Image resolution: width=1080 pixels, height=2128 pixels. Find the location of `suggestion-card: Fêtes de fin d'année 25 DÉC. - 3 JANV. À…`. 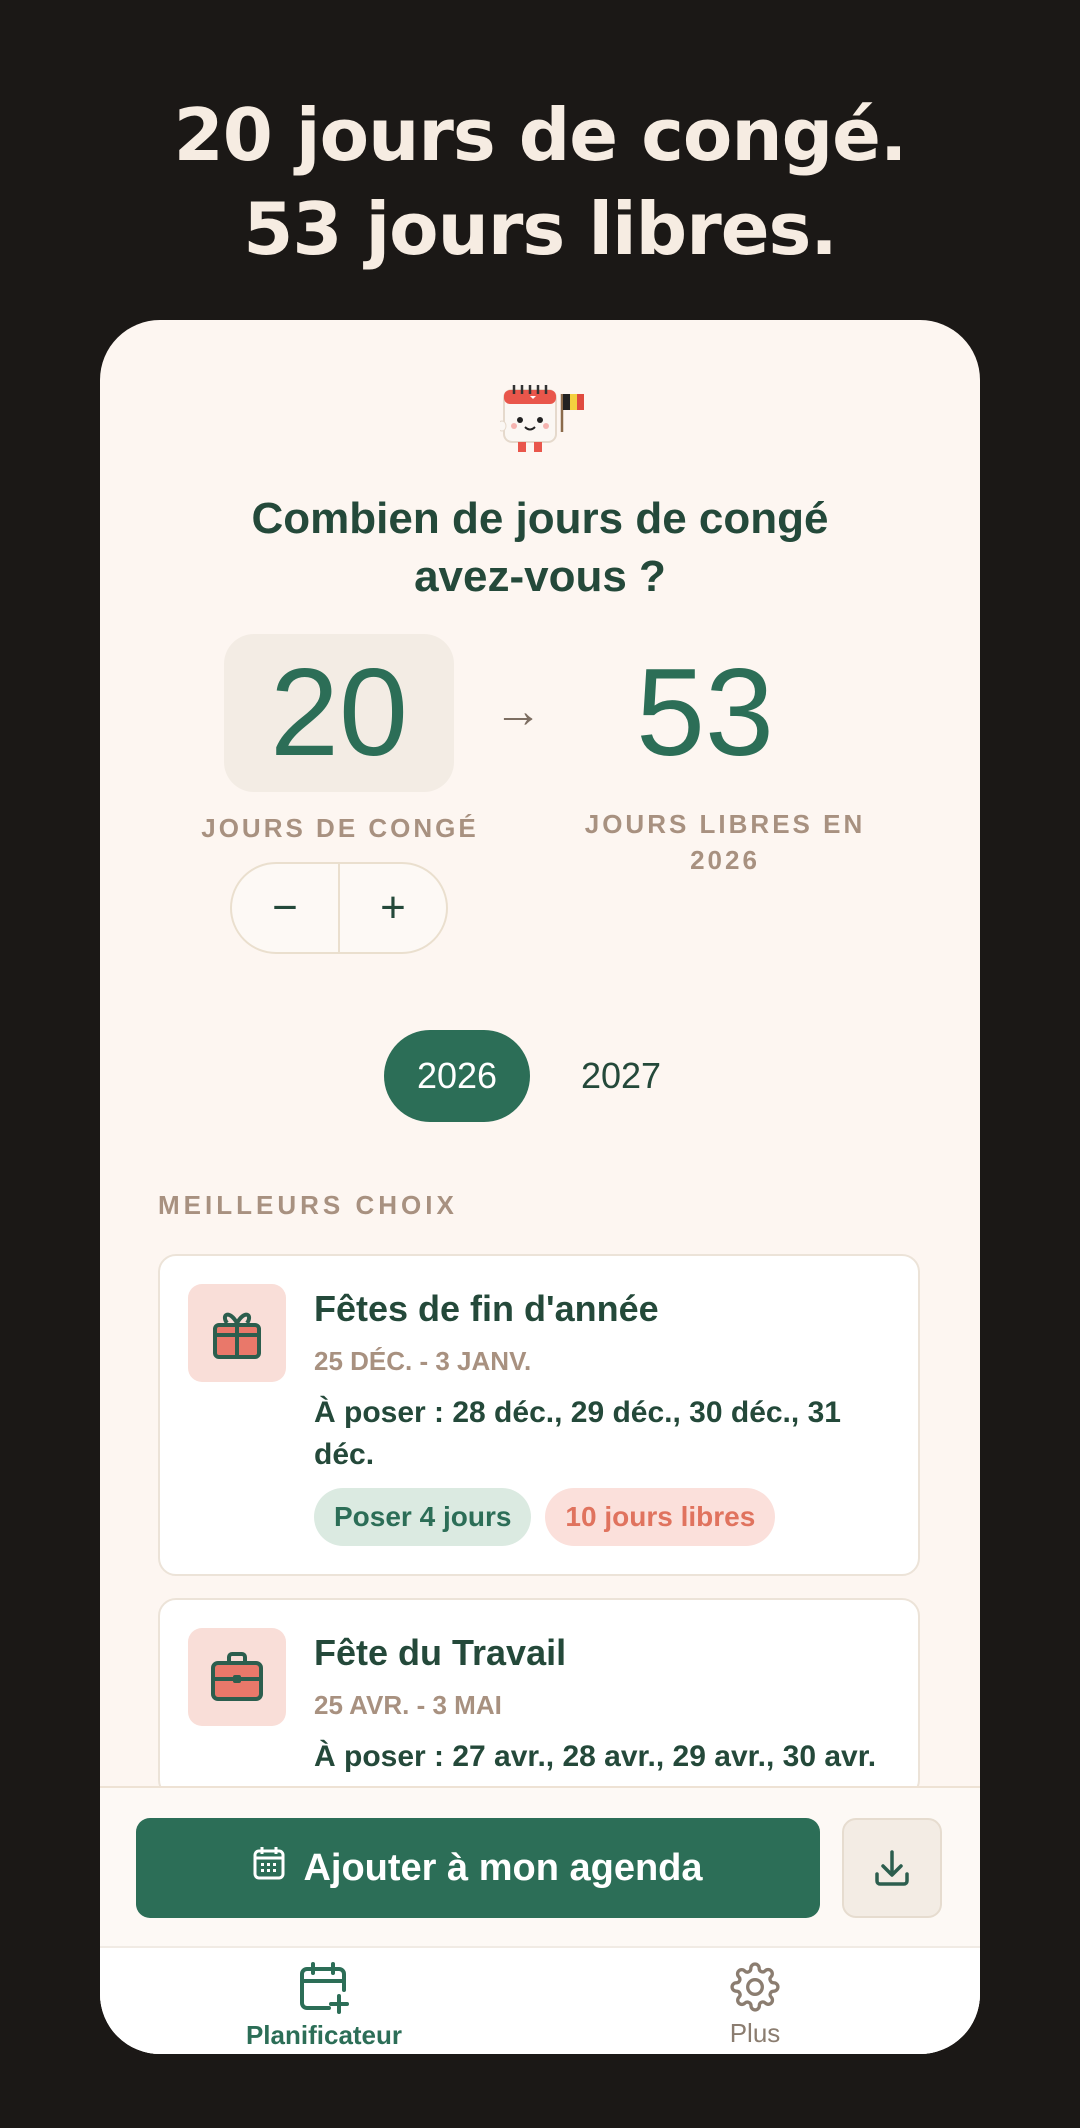

suggestion-card: Fêtes de fin d'année 25 DÉC. - 3 JANV. À… is located at coordinates (539, 1415).